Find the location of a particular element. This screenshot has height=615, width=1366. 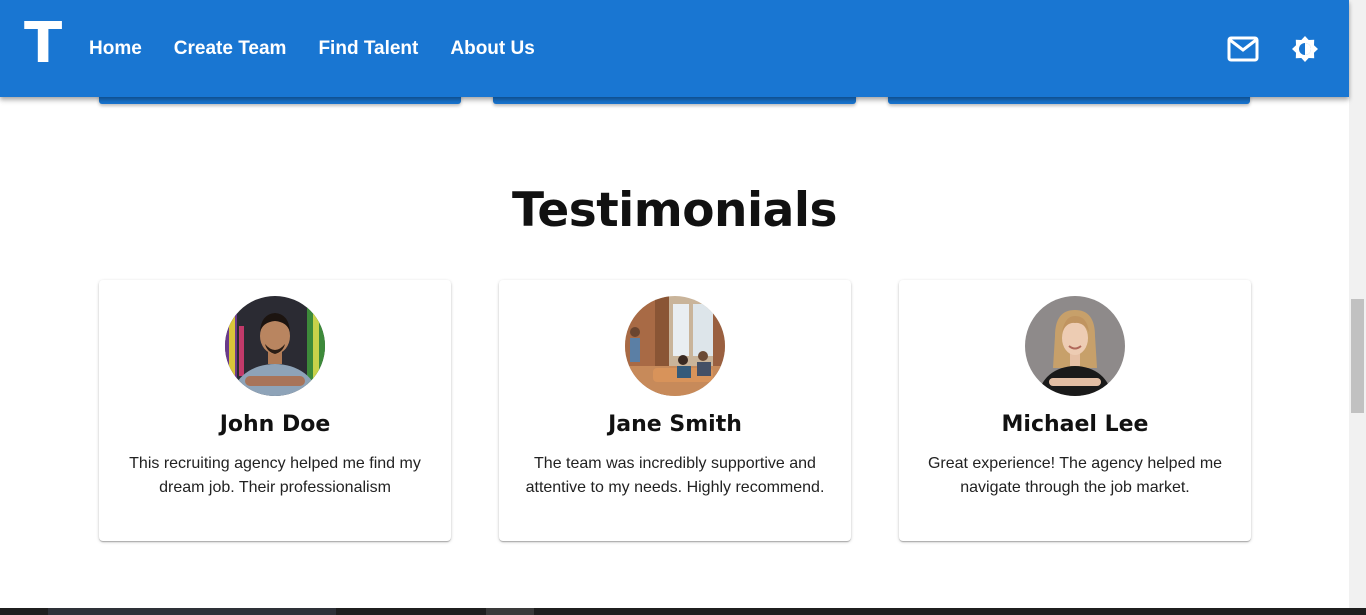

scrollbar-thumb is located at coordinates (1357, 356).